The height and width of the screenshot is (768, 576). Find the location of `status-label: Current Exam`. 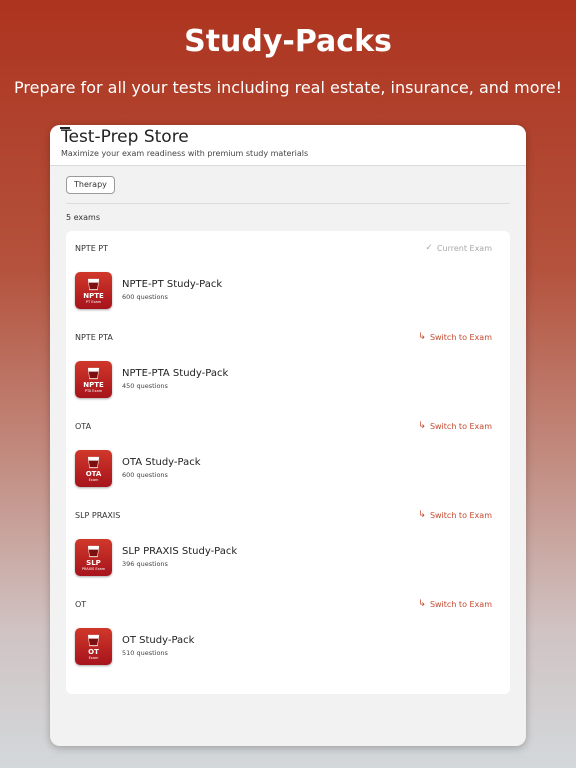

status-label: Current Exam is located at coordinates (464, 248).